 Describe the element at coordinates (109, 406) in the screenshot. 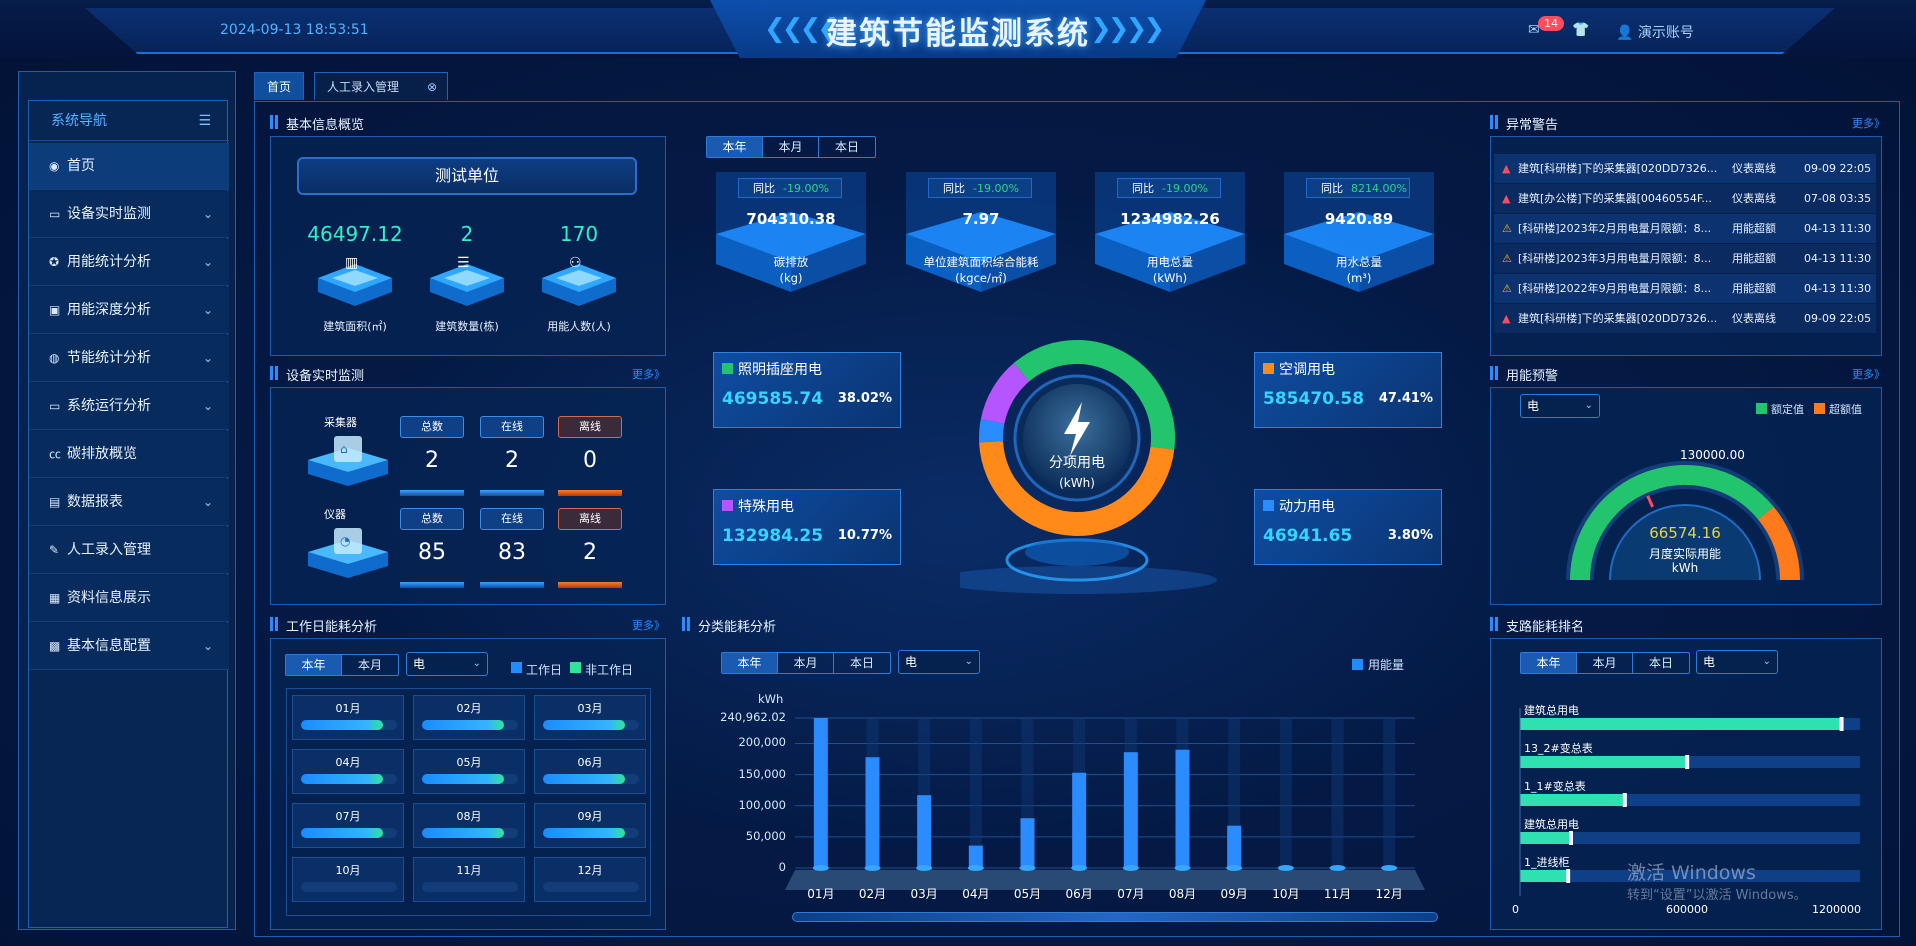

I see `sidebar-item-label: 系统运行分析` at that location.